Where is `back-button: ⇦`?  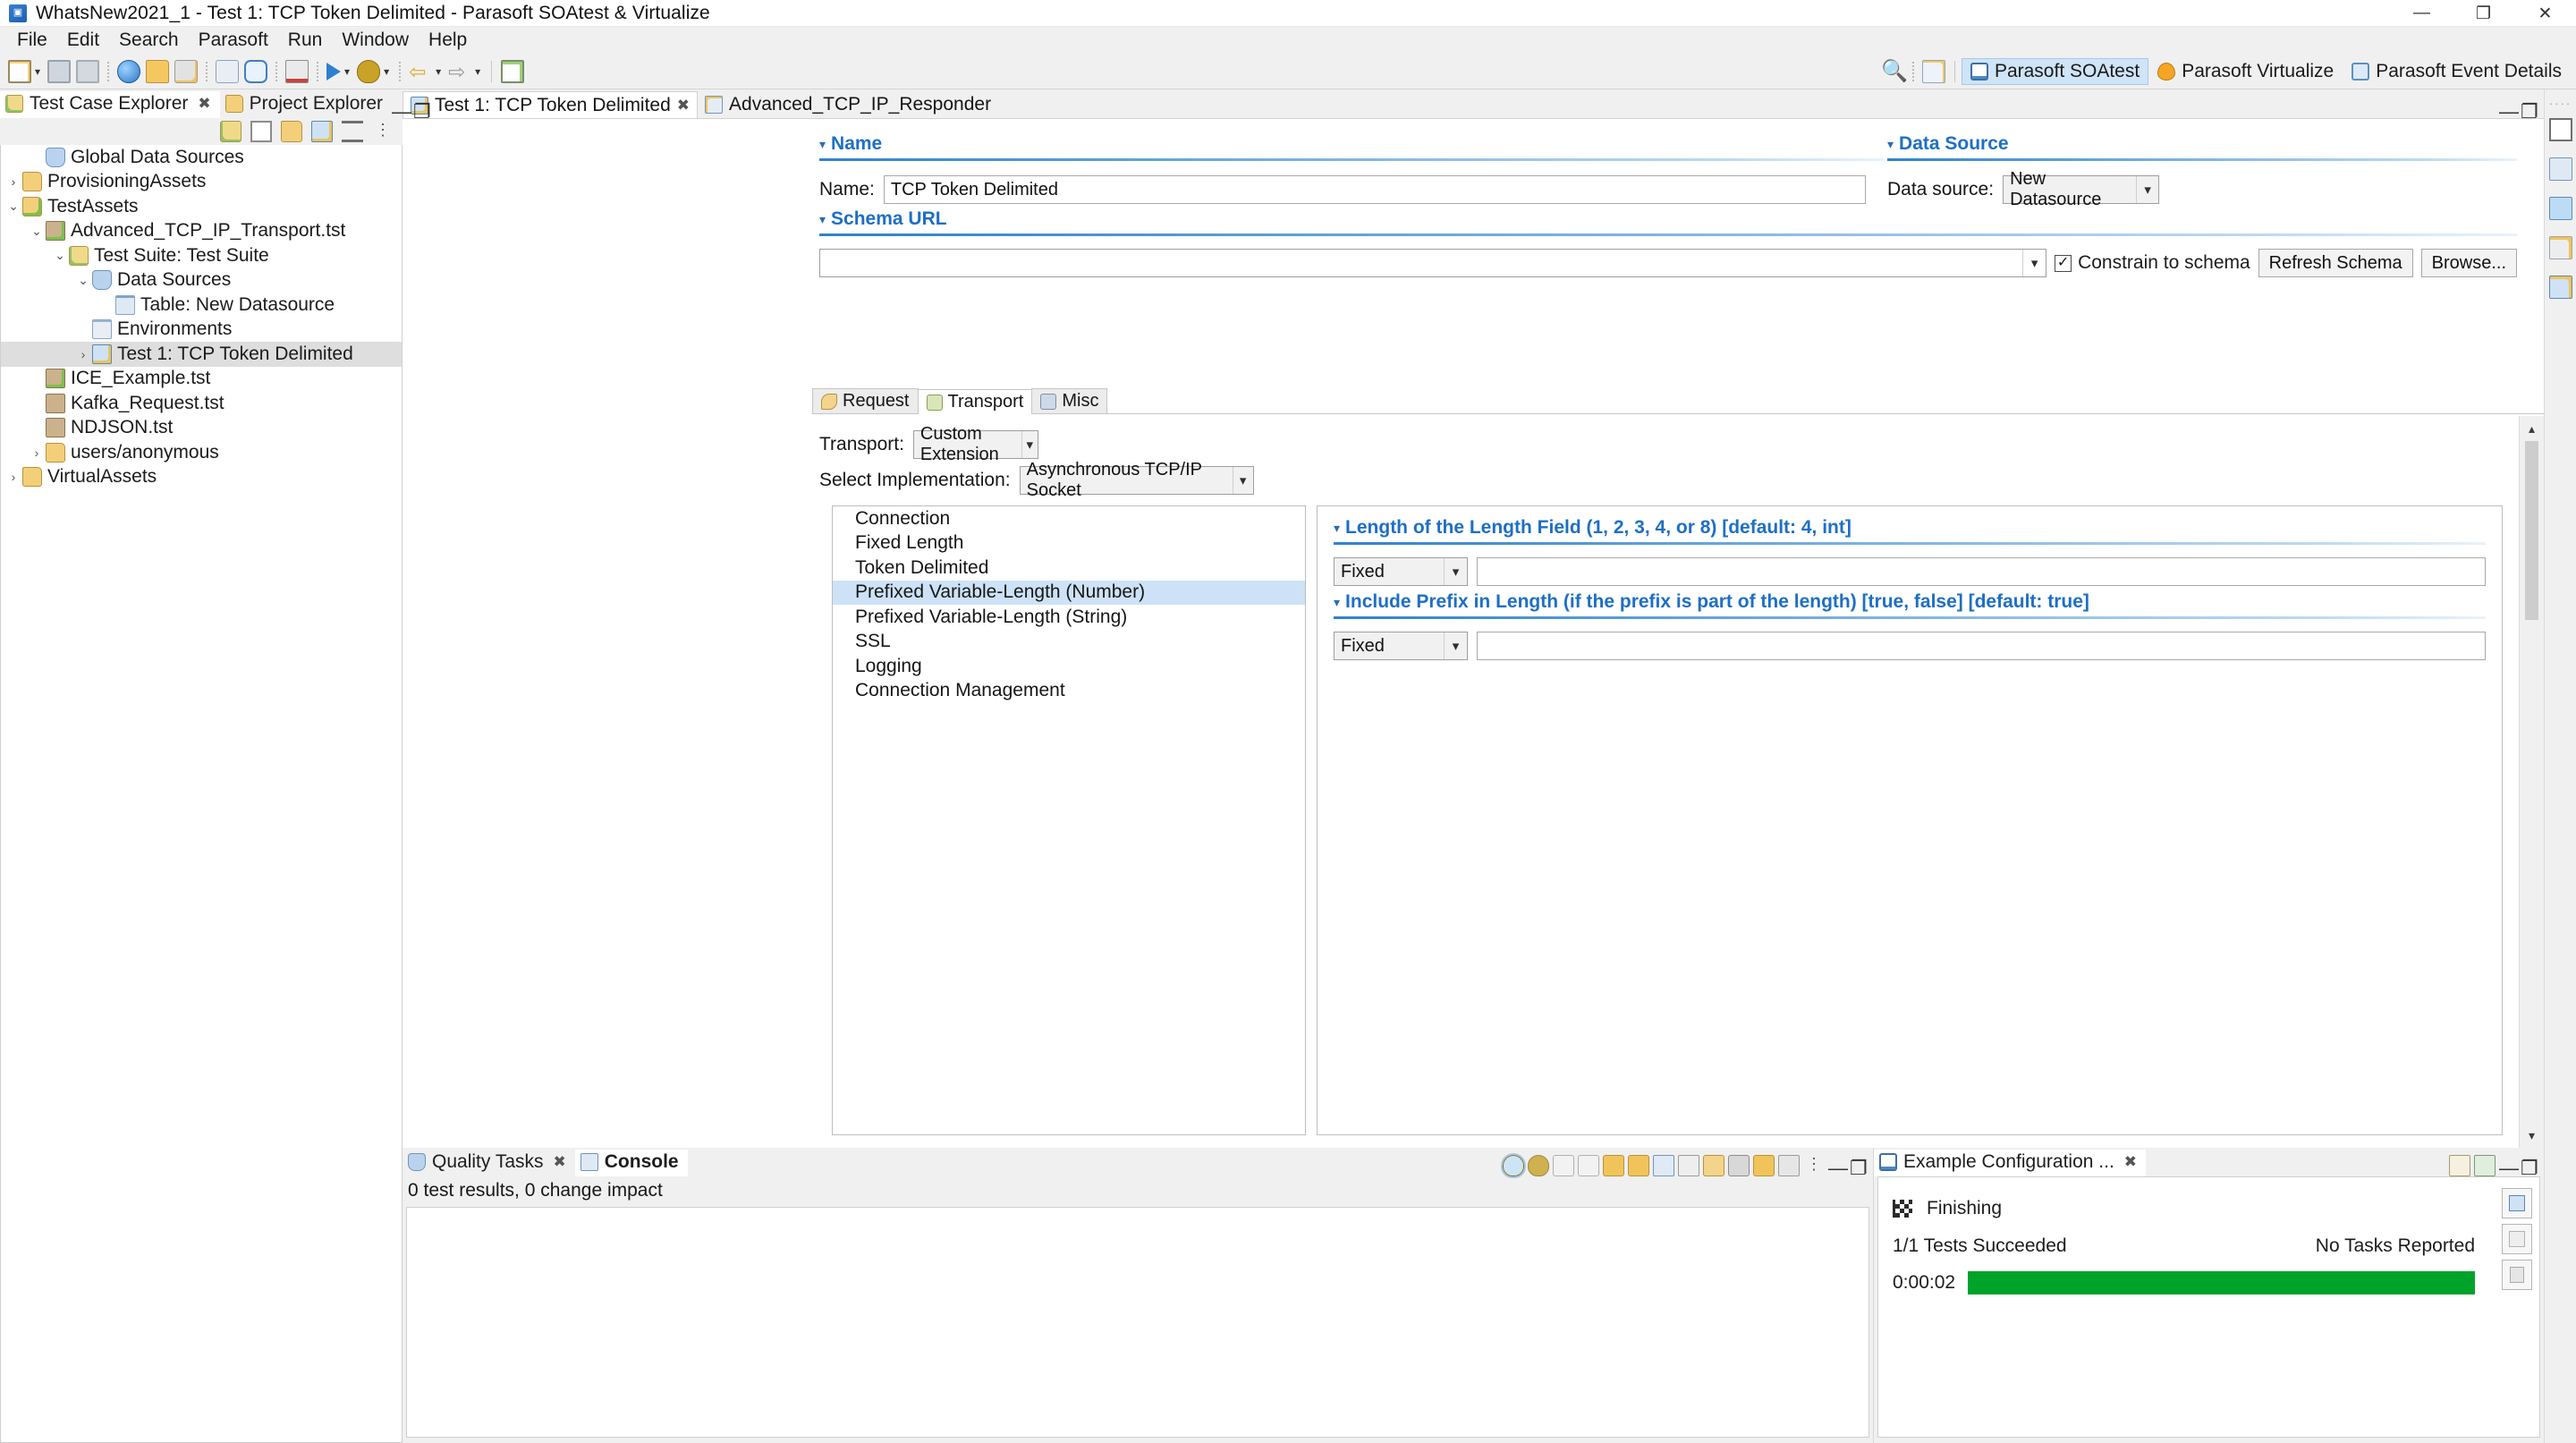
back-button: ⇦ is located at coordinates (420, 72).